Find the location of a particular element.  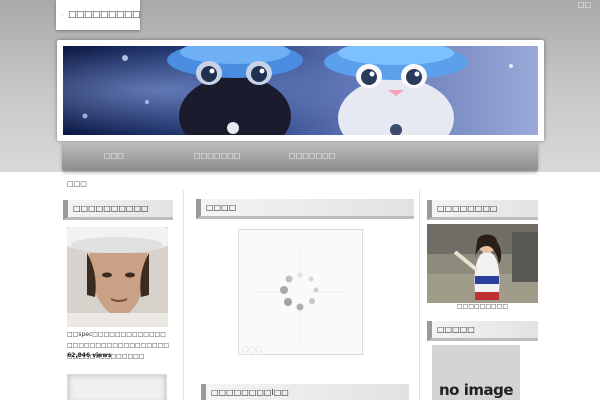

main-nav: □□□ □□□□□□□ □□□□□□□ is located at coordinates (300, 156).